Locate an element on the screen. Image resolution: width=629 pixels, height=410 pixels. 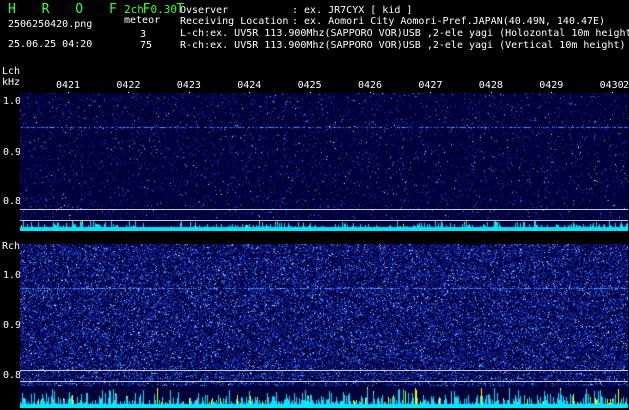
lch-reference-line-lower is located at coordinates (324, 220).